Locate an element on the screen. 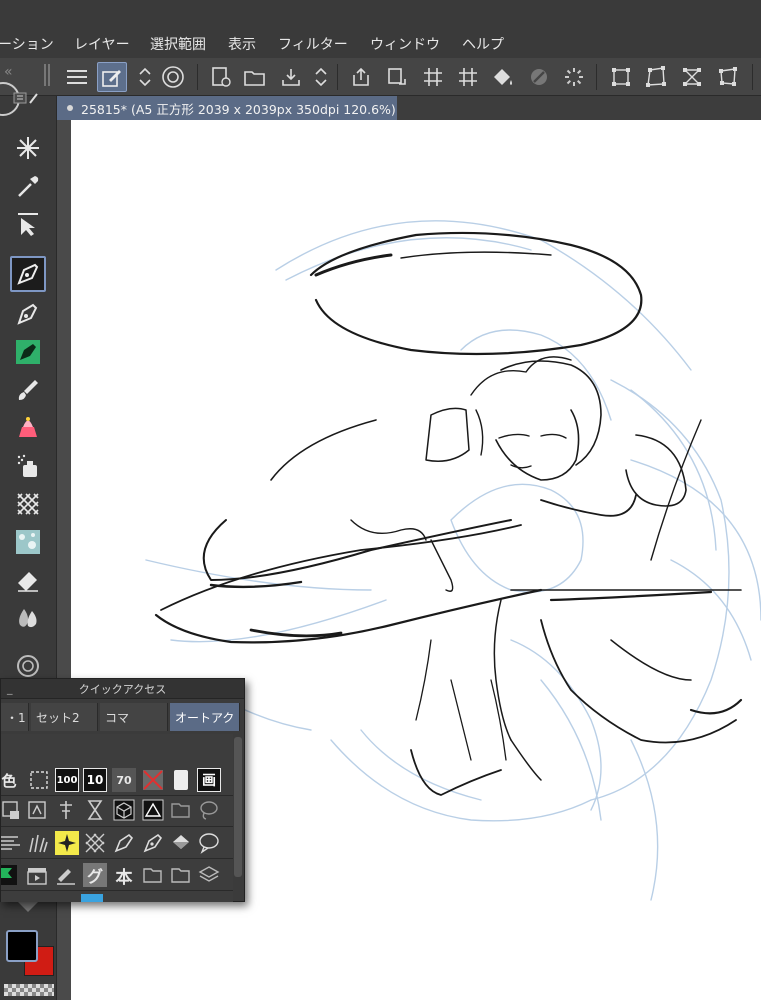 The height and width of the screenshot is (1000, 761). reference-layer-icon is located at coordinates (37, 810).